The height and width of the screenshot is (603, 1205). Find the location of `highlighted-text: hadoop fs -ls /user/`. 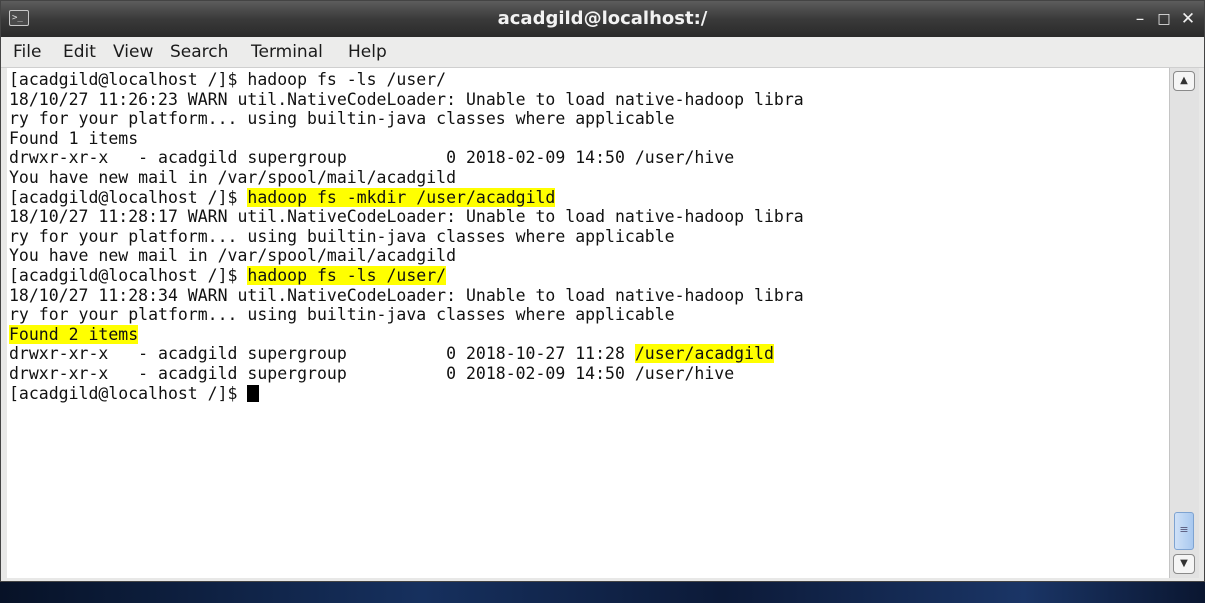

highlighted-text: hadoop fs -ls /user/ is located at coordinates (347, 275).